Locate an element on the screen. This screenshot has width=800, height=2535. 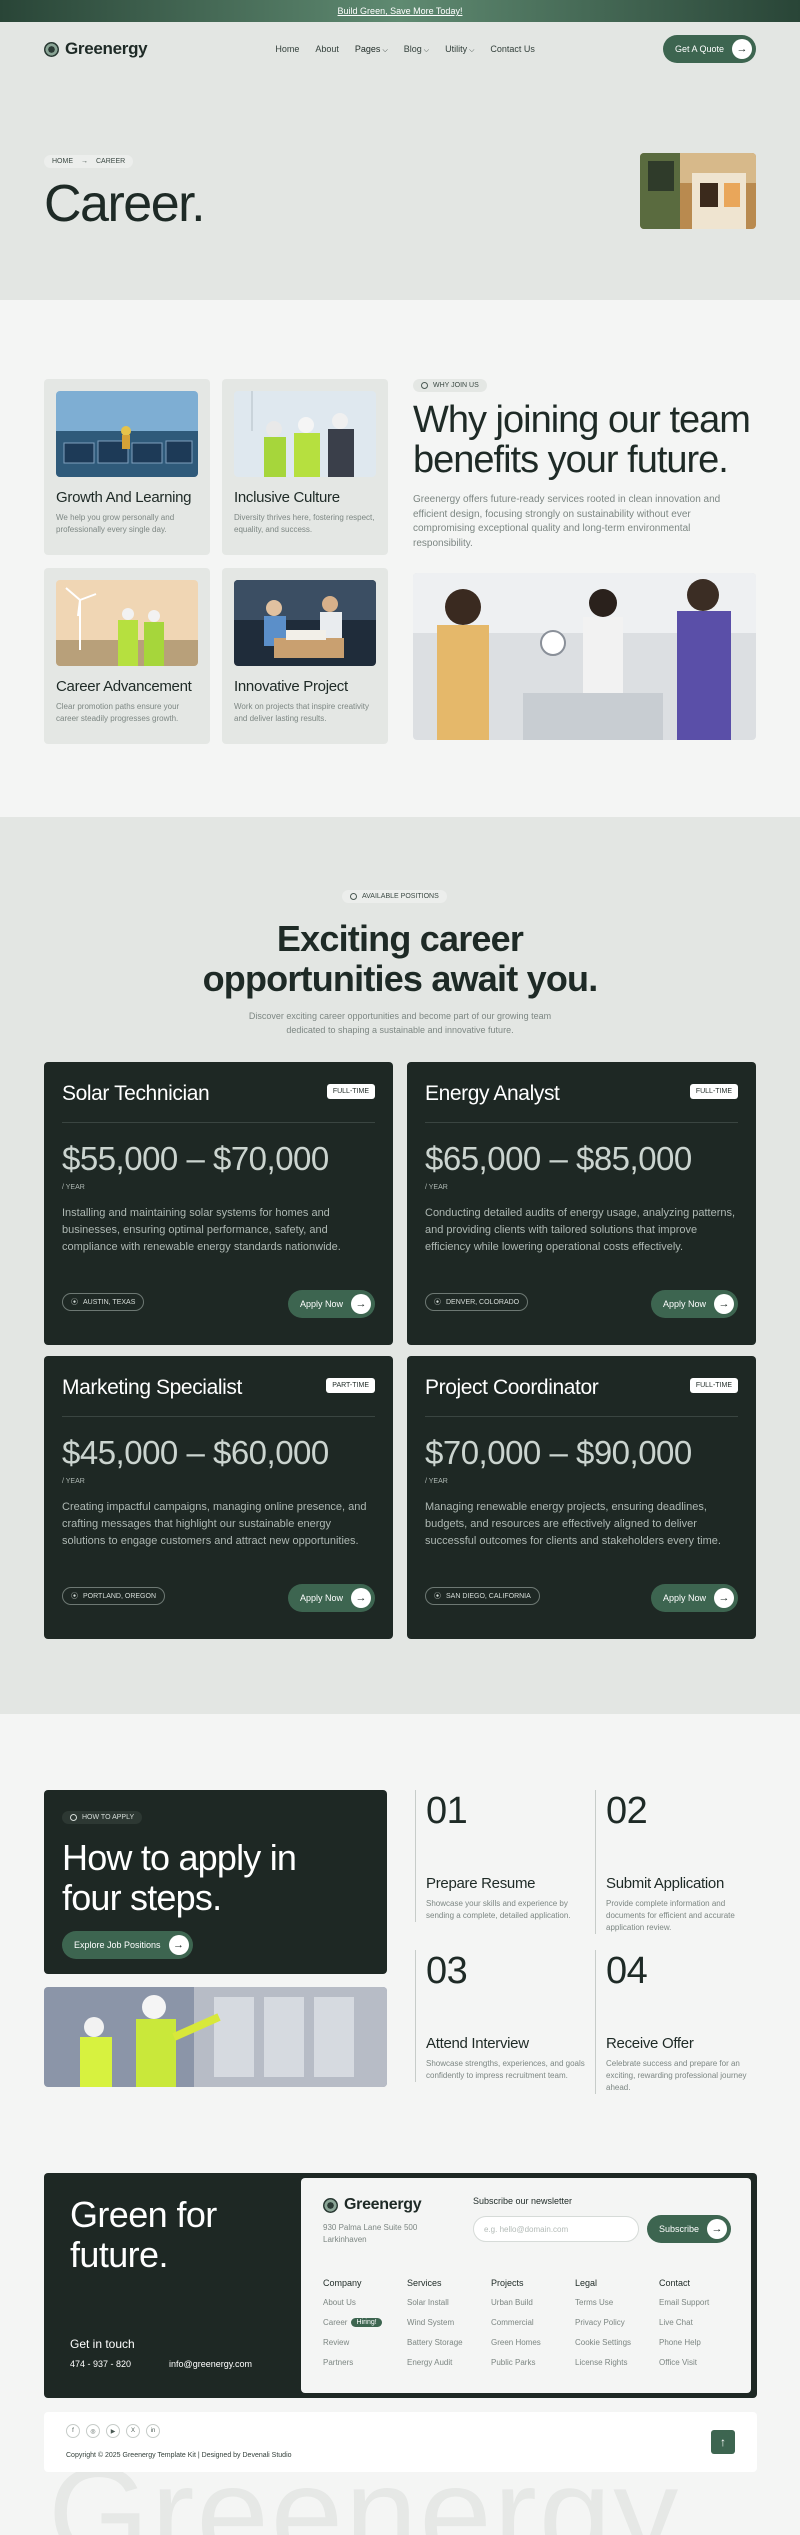
facebook-icon: f is located at coordinates (73, 2431).